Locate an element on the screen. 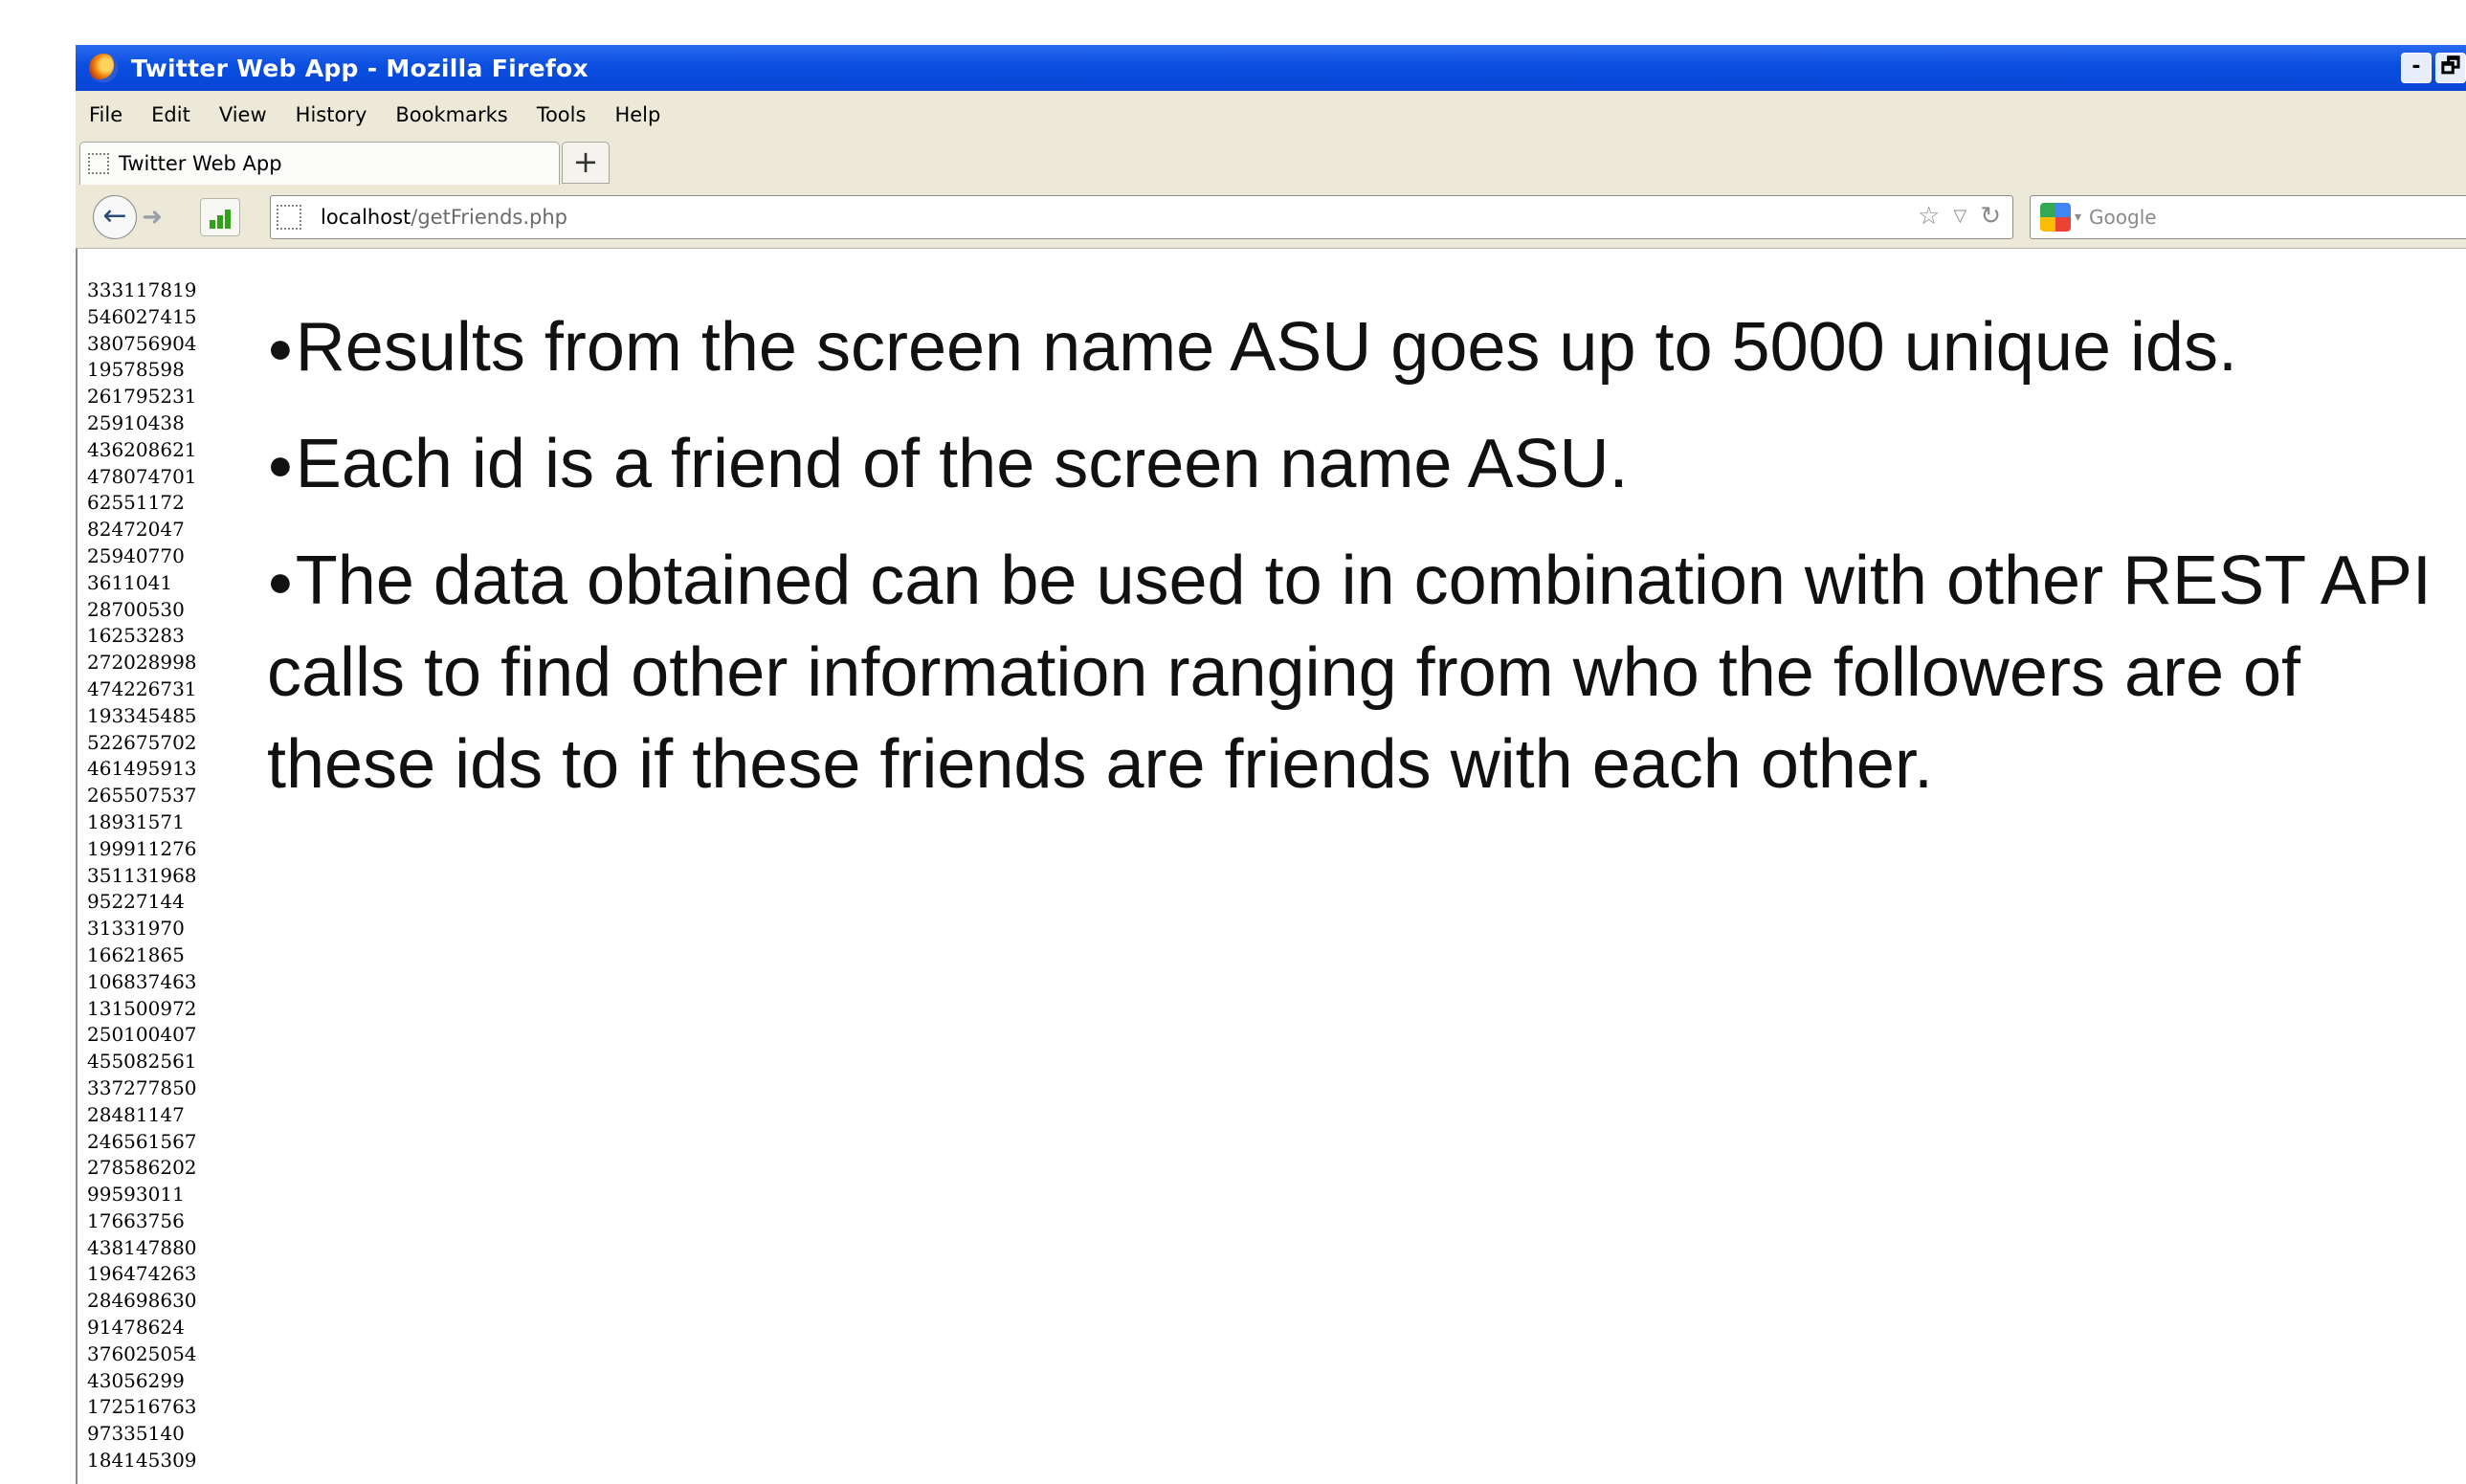  friend-id: 62551172 is located at coordinates (136, 503).